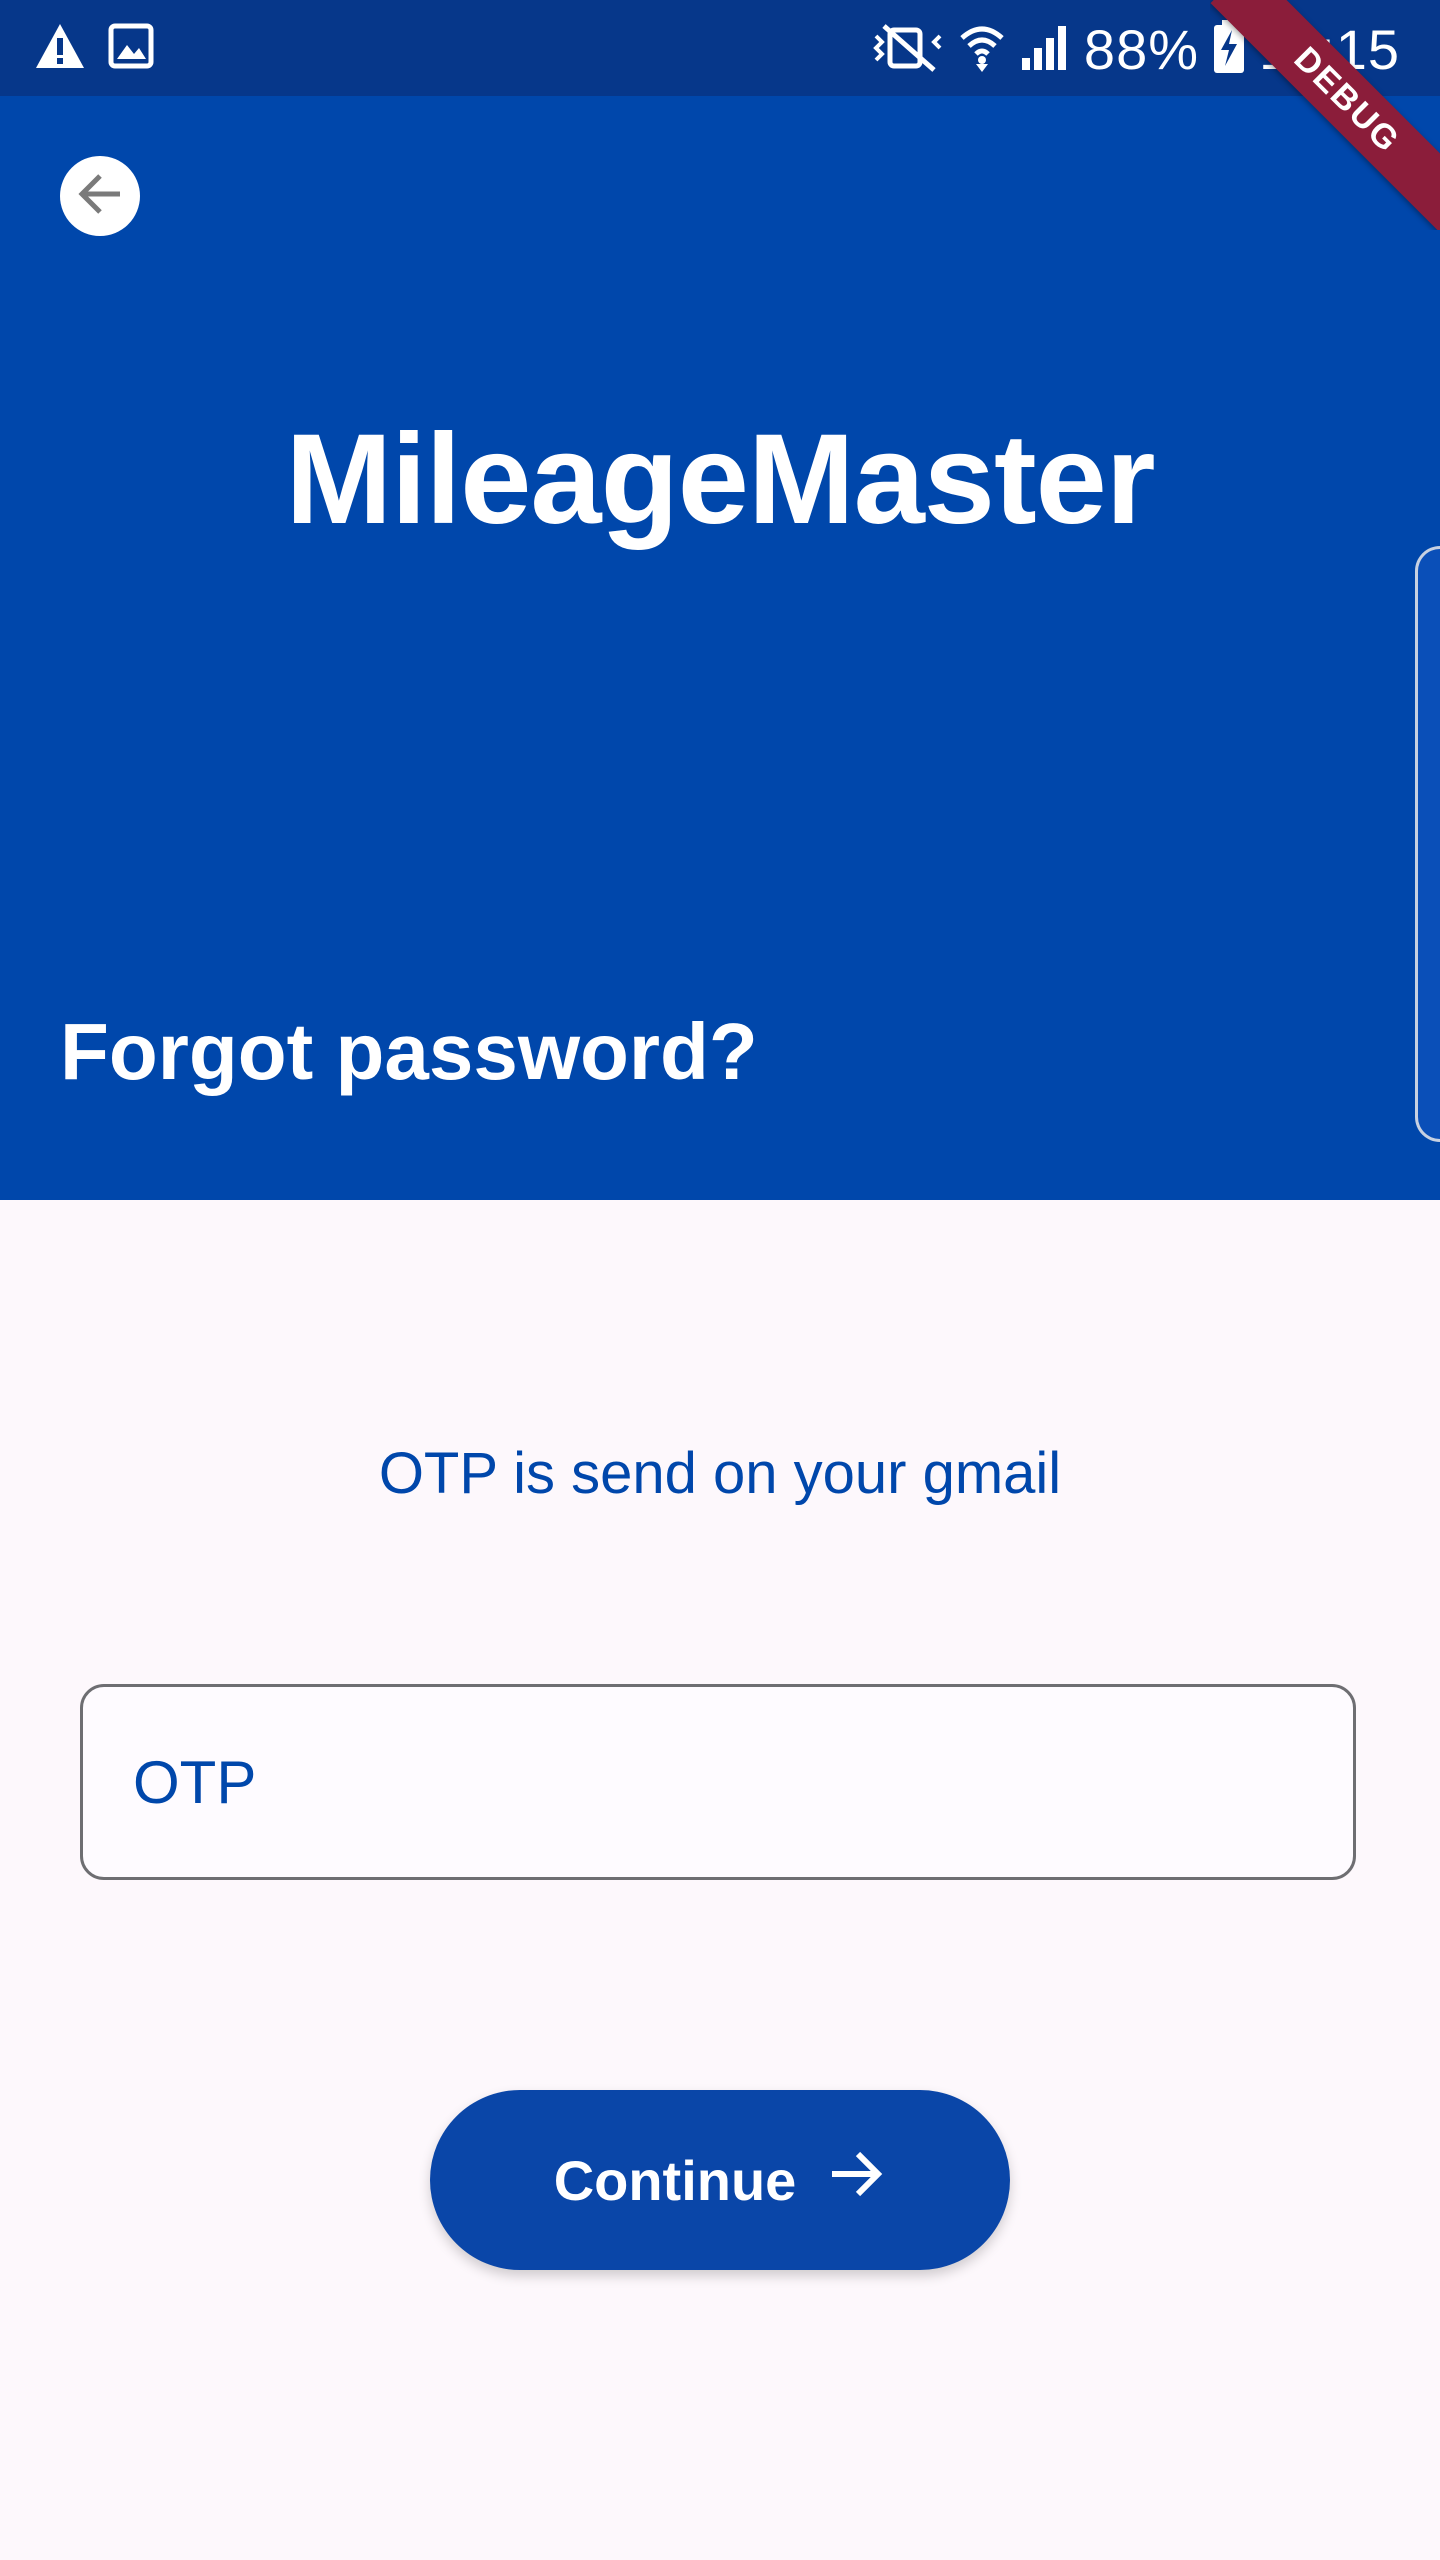  Describe the element at coordinates (982, 49) in the screenshot. I see `wifi-icon` at that location.